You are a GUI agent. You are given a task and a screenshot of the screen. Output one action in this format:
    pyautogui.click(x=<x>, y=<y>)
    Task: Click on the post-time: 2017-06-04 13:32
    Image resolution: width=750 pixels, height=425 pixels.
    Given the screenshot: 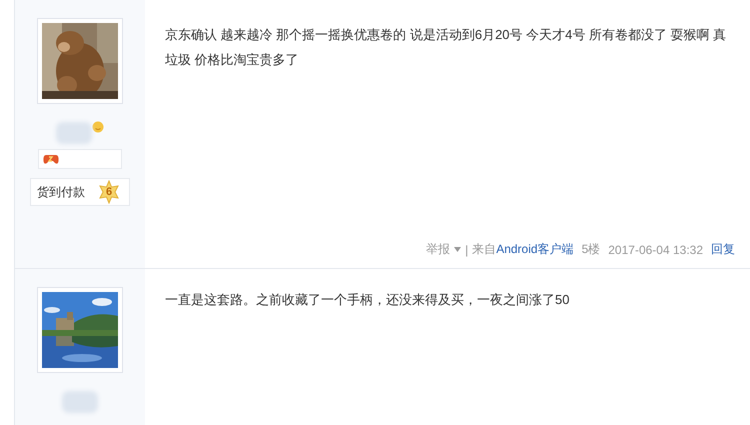 What is the action you would take?
    pyautogui.click(x=655, y=249)
    